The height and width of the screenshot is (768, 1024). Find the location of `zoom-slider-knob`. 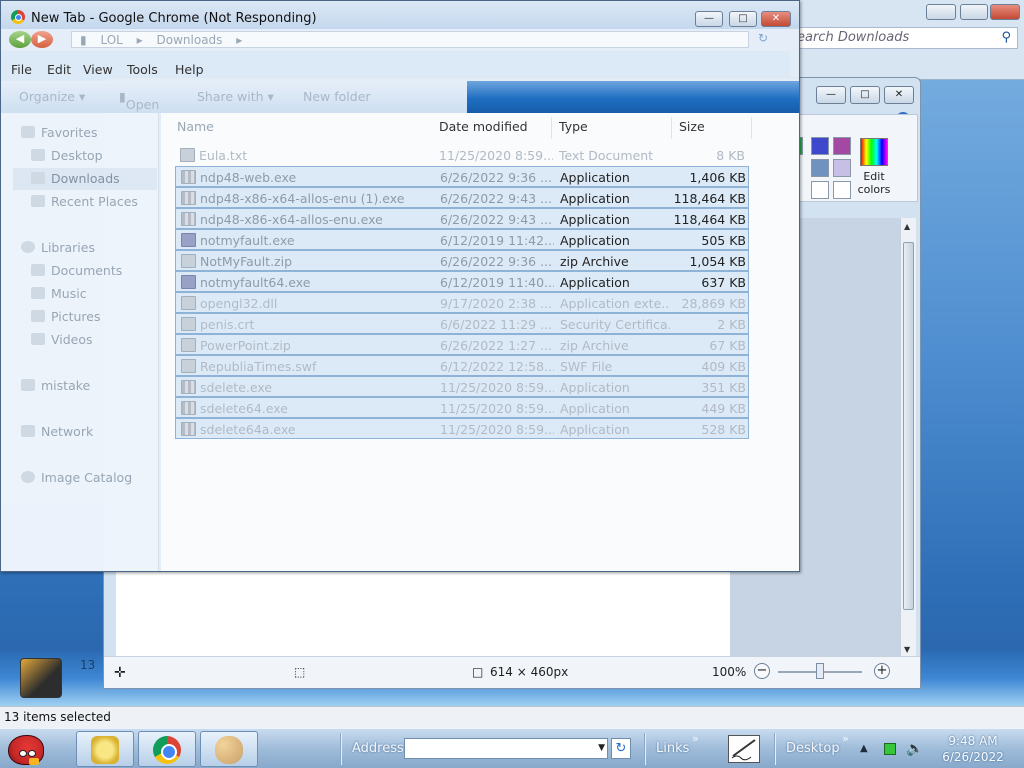

zoom-slider-knob is located at coordinates (820, 671).